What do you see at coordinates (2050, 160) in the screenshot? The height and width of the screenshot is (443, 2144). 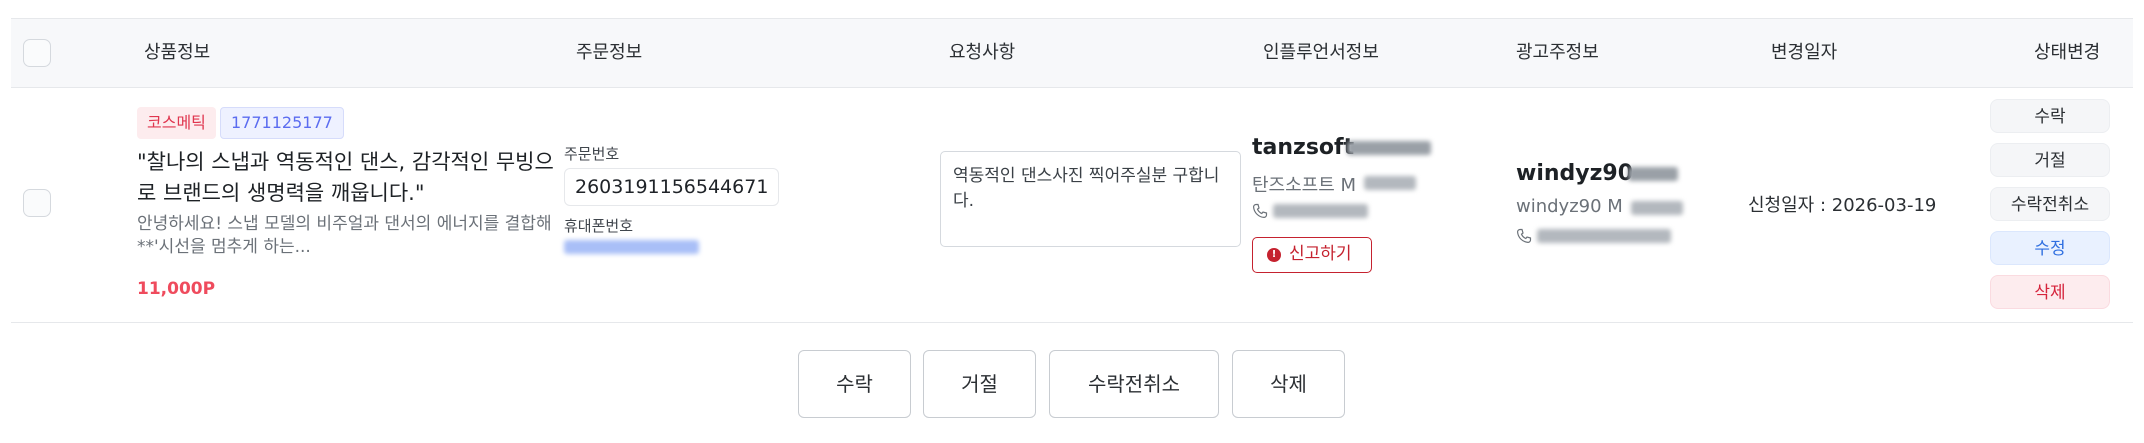 I see `status-reject-button: 거절` at bounding box center [2050, 160].